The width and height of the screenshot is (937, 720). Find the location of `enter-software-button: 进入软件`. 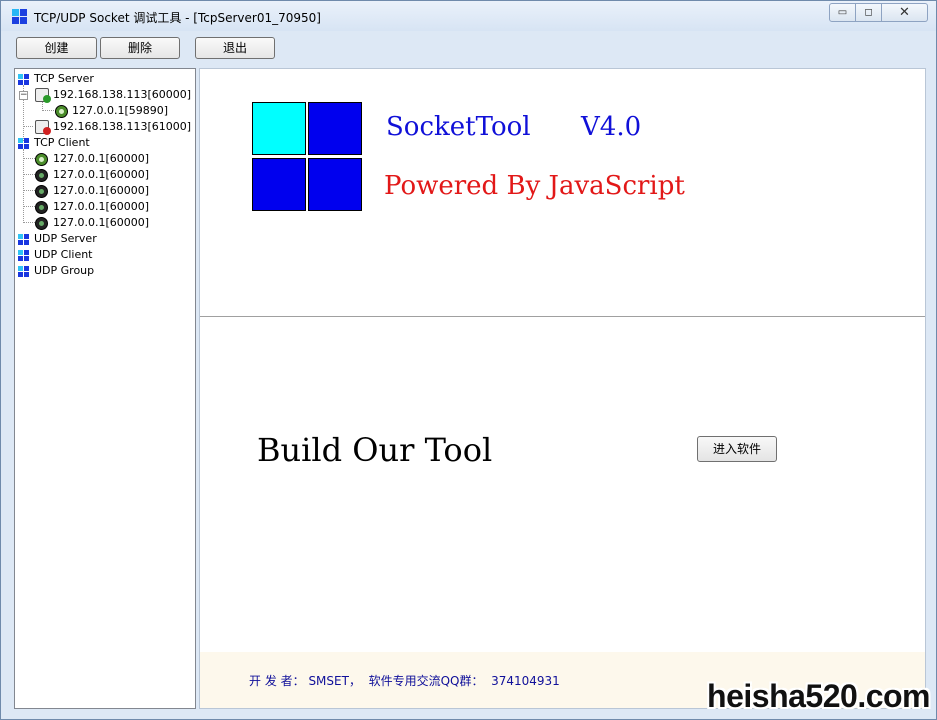

enter-software-button: 进入软件 is located at coordinates (737, 449).